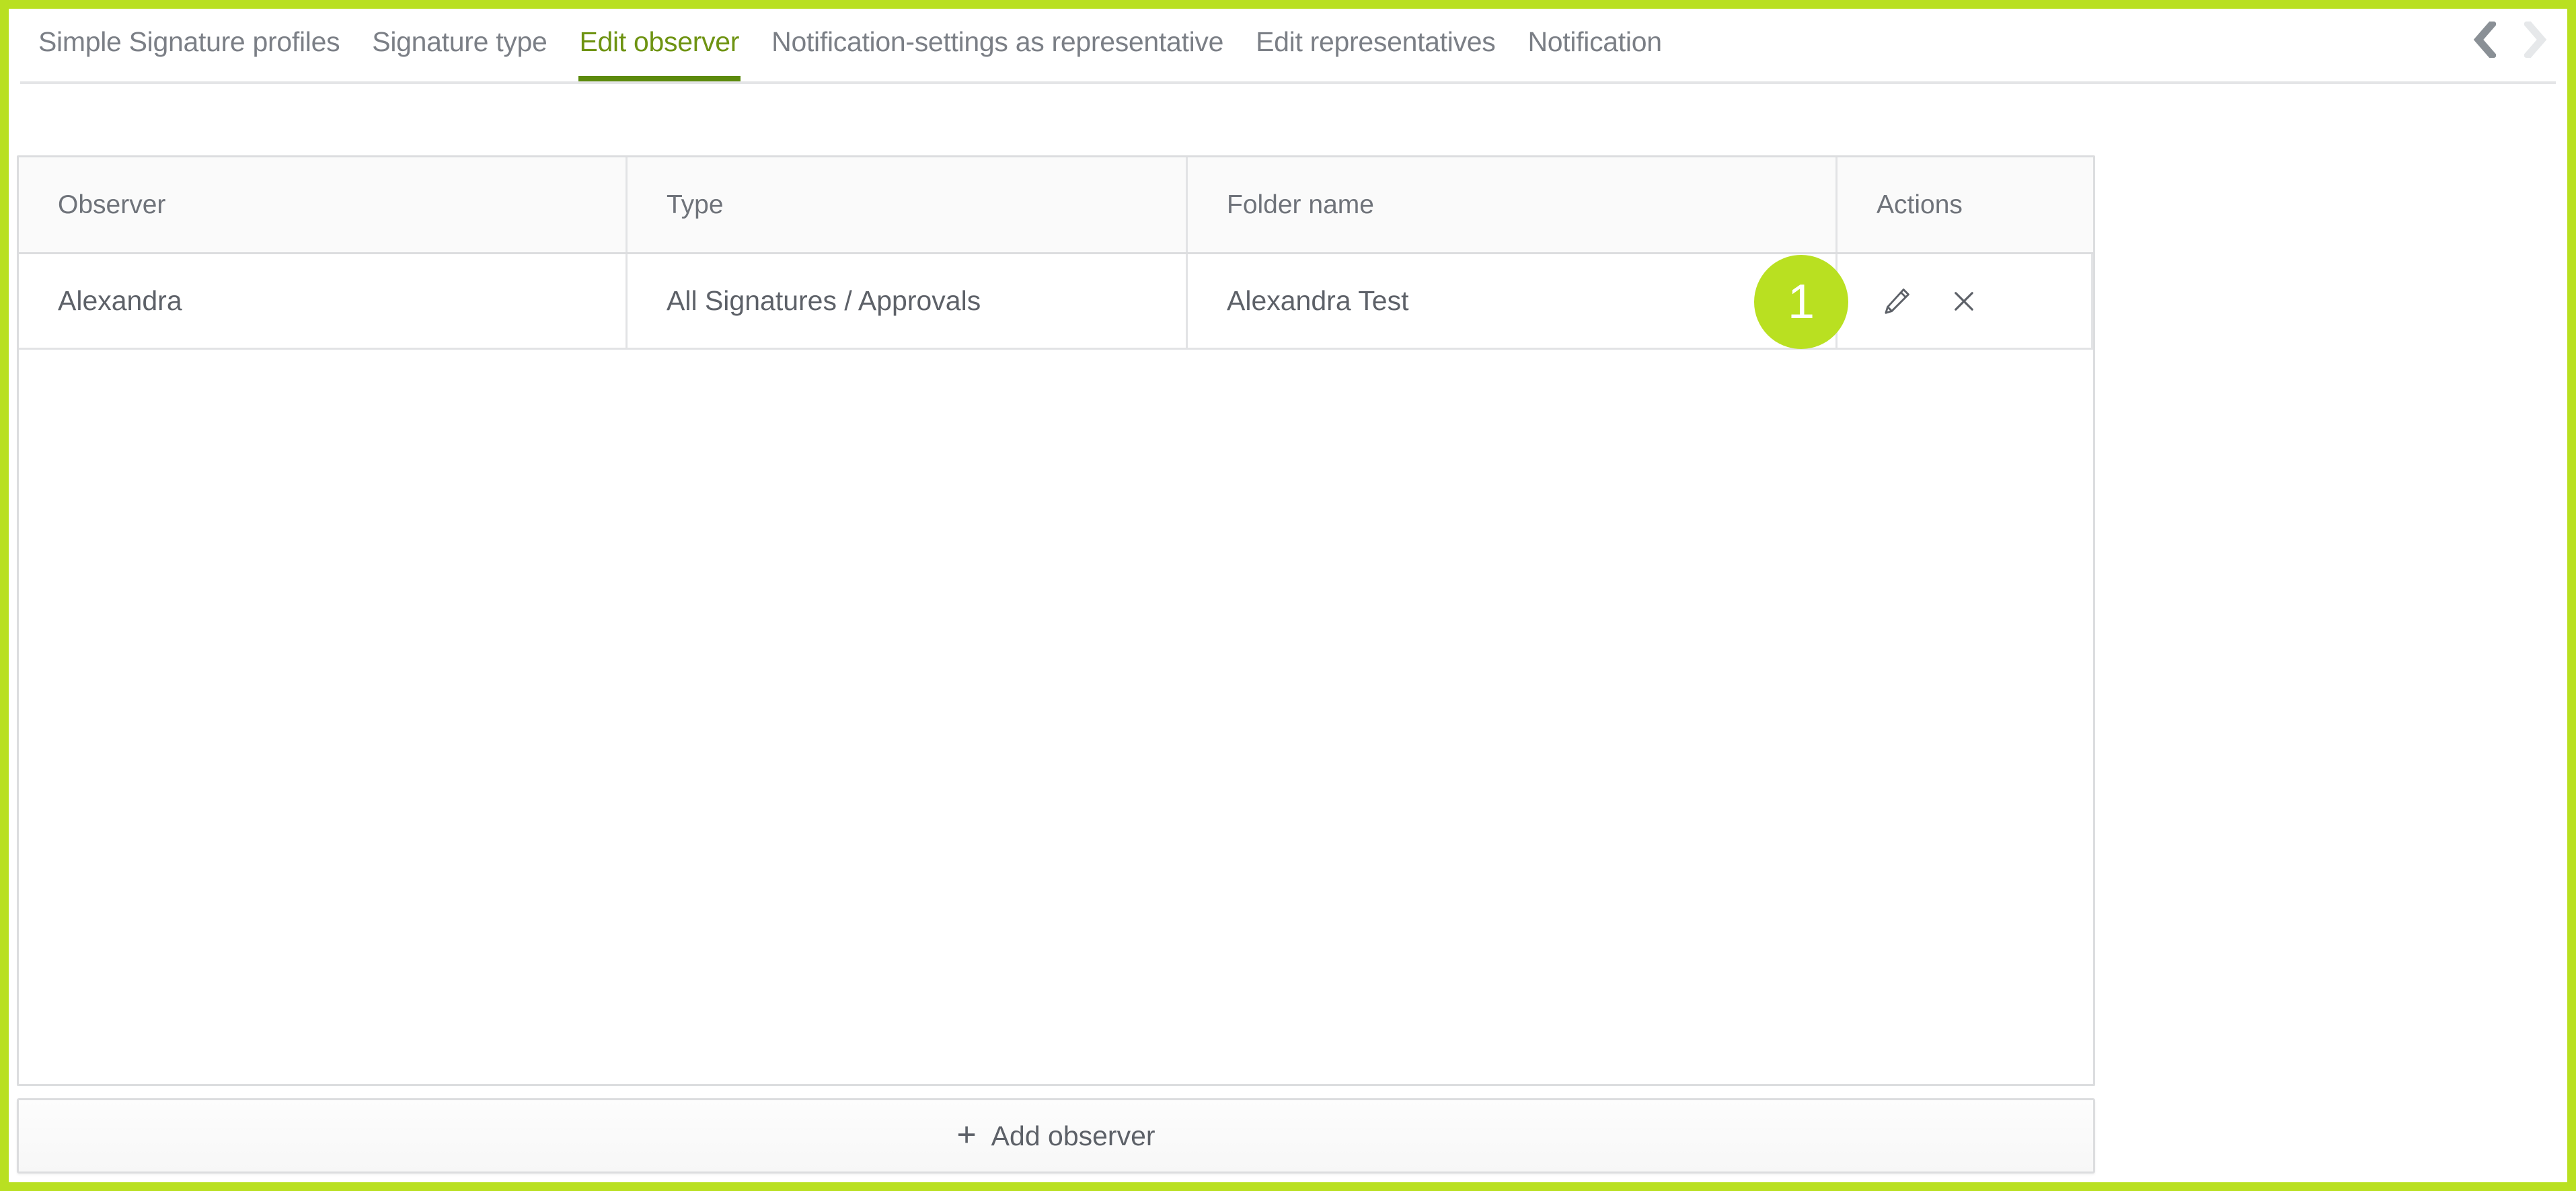  I want to click on pencil-edit-icon, so click(1897, 301).